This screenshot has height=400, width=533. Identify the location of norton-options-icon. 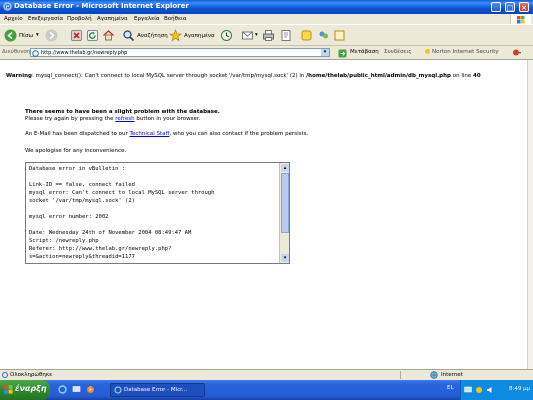
(517, 53).